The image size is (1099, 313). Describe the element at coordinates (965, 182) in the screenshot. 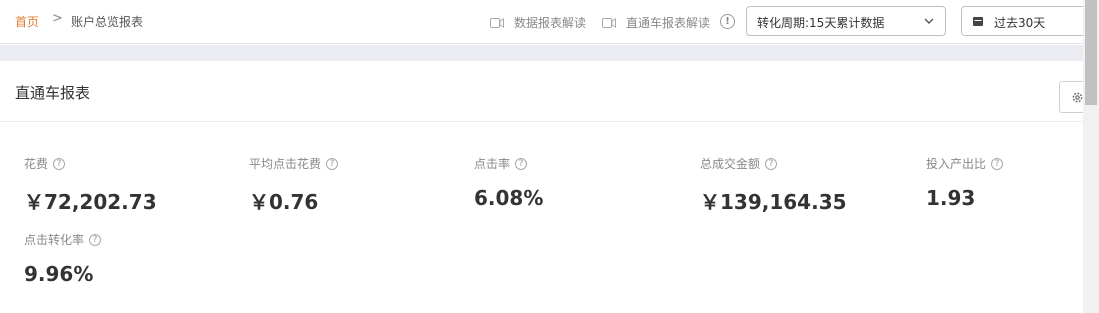

I see `metric-roi: 投入产出比? 1.93` at that location.